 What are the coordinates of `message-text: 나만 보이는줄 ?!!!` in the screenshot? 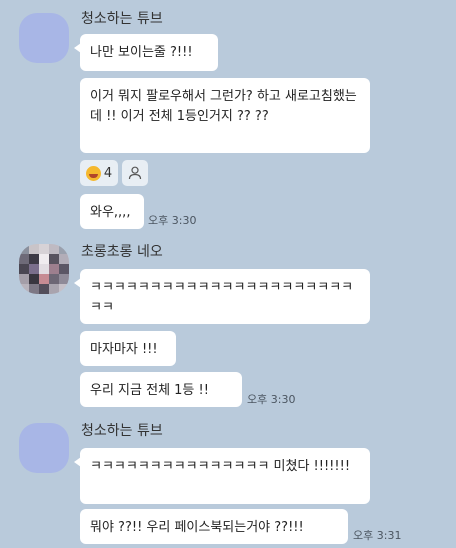 It's located at (141, 52).